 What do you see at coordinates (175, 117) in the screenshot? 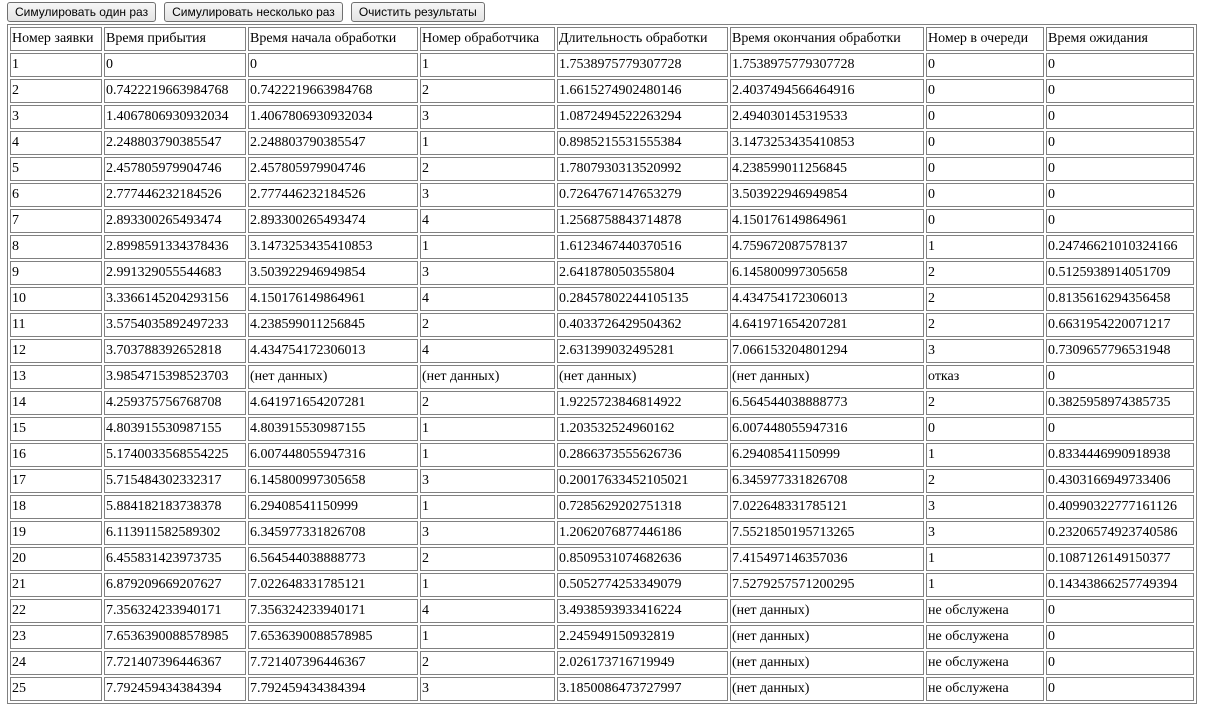
I see `table-cell-arrival-time: 1.4067806930932034` at bounding box center [175, 117].